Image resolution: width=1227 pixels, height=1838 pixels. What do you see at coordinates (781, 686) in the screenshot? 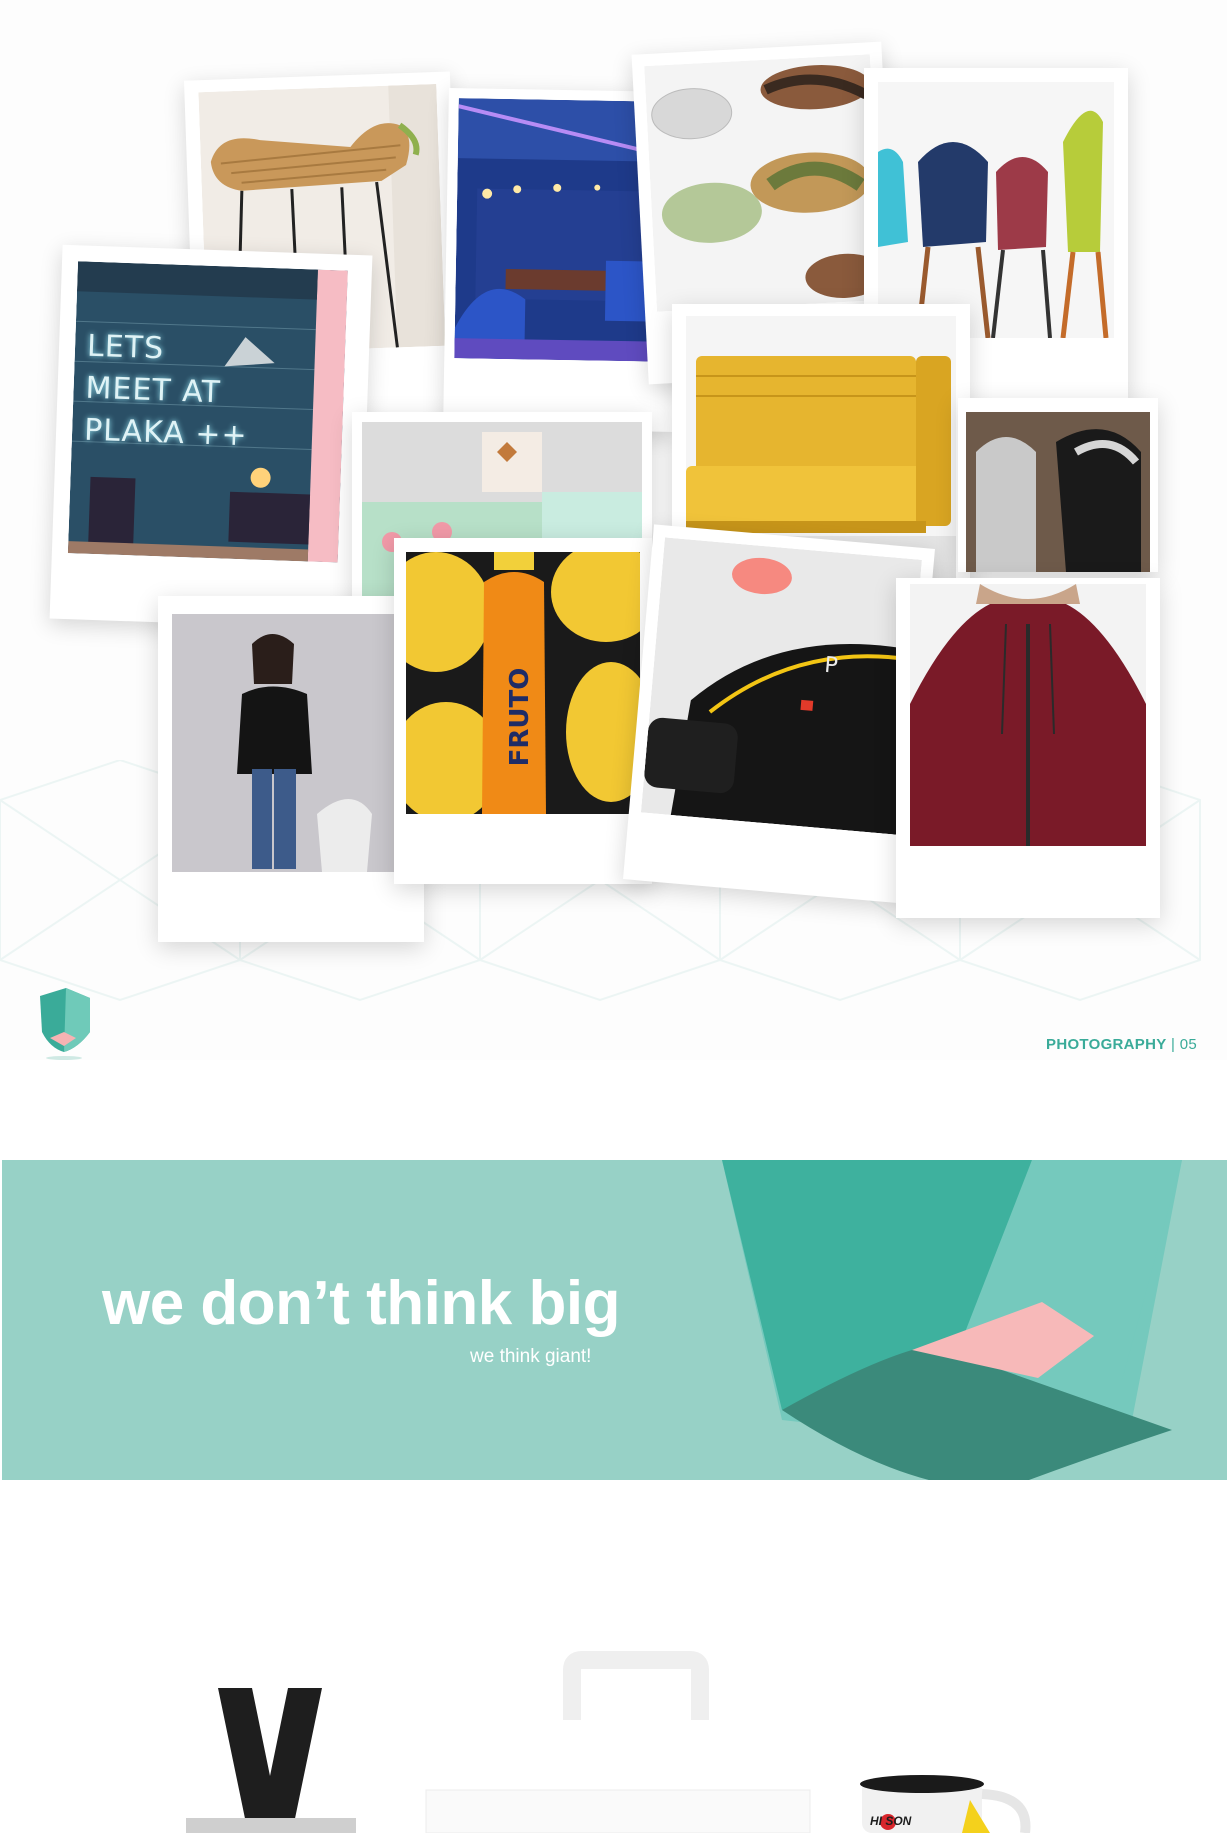
I see `photo-scooter: P` at bounding box center [781, 686].